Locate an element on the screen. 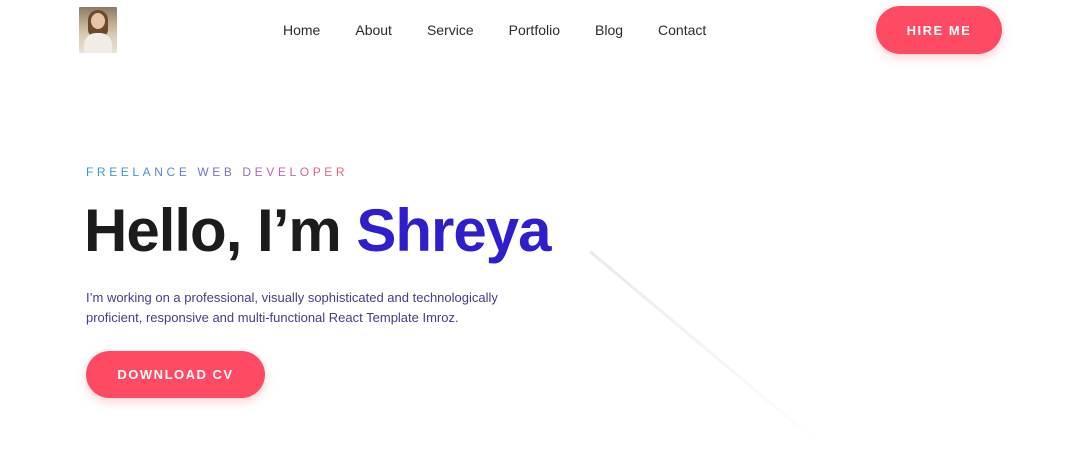 The height and width of the screenshot is (476, 1080). nav-service: Service is located at coordinates (450, 30).